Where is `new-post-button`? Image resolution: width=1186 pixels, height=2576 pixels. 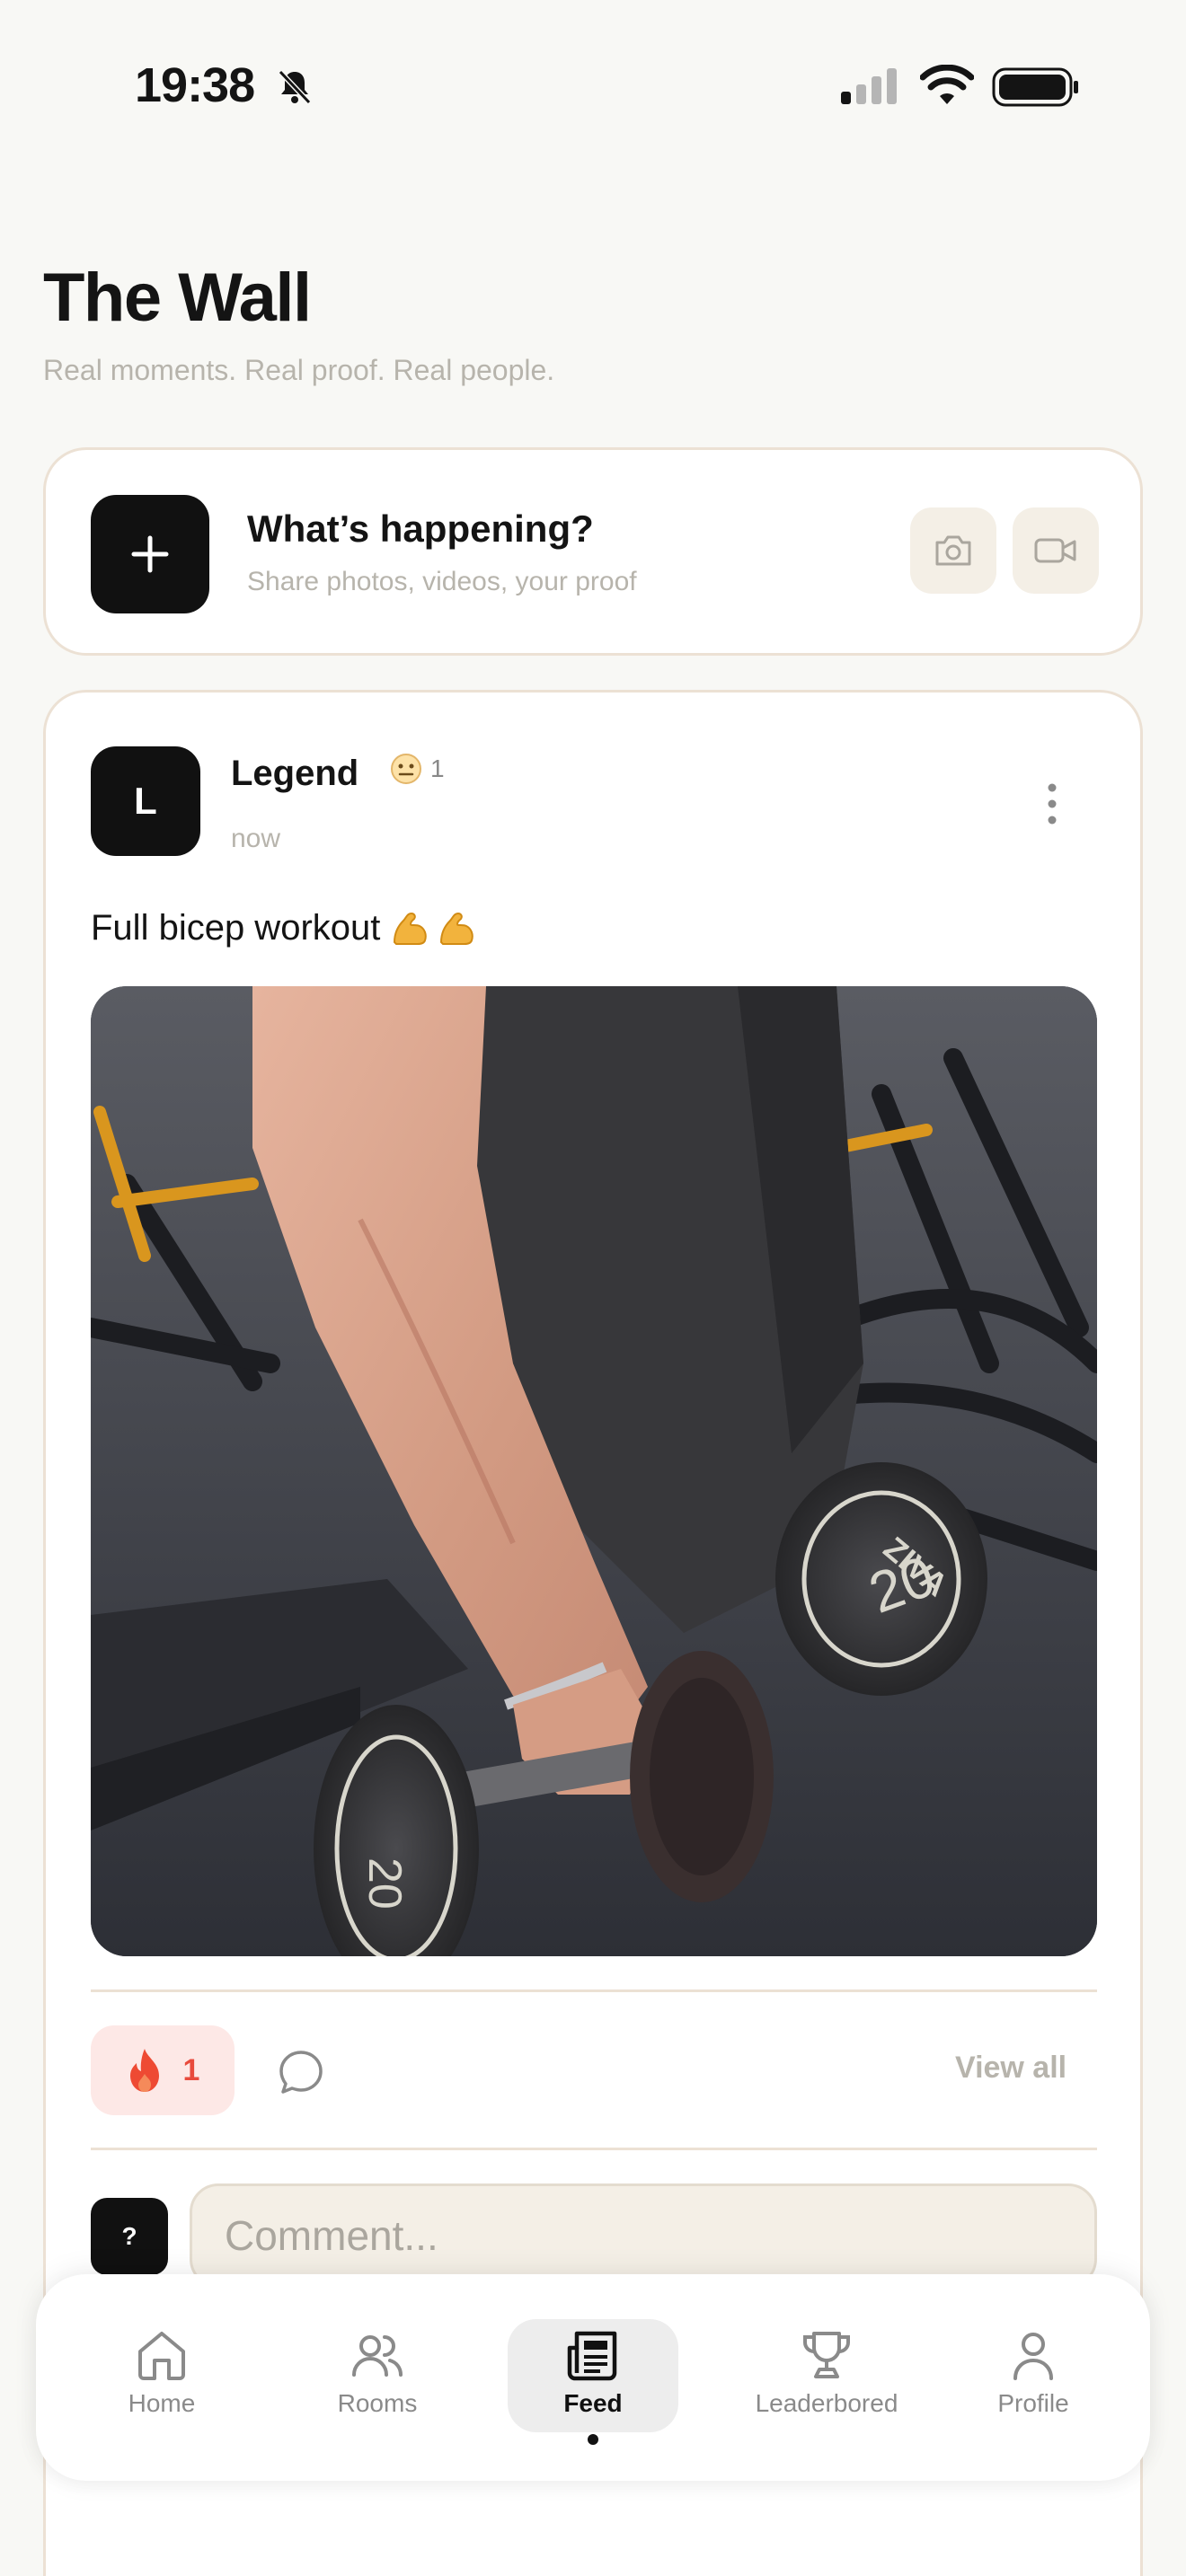
new-post-button is located at coordinates (150, 554).